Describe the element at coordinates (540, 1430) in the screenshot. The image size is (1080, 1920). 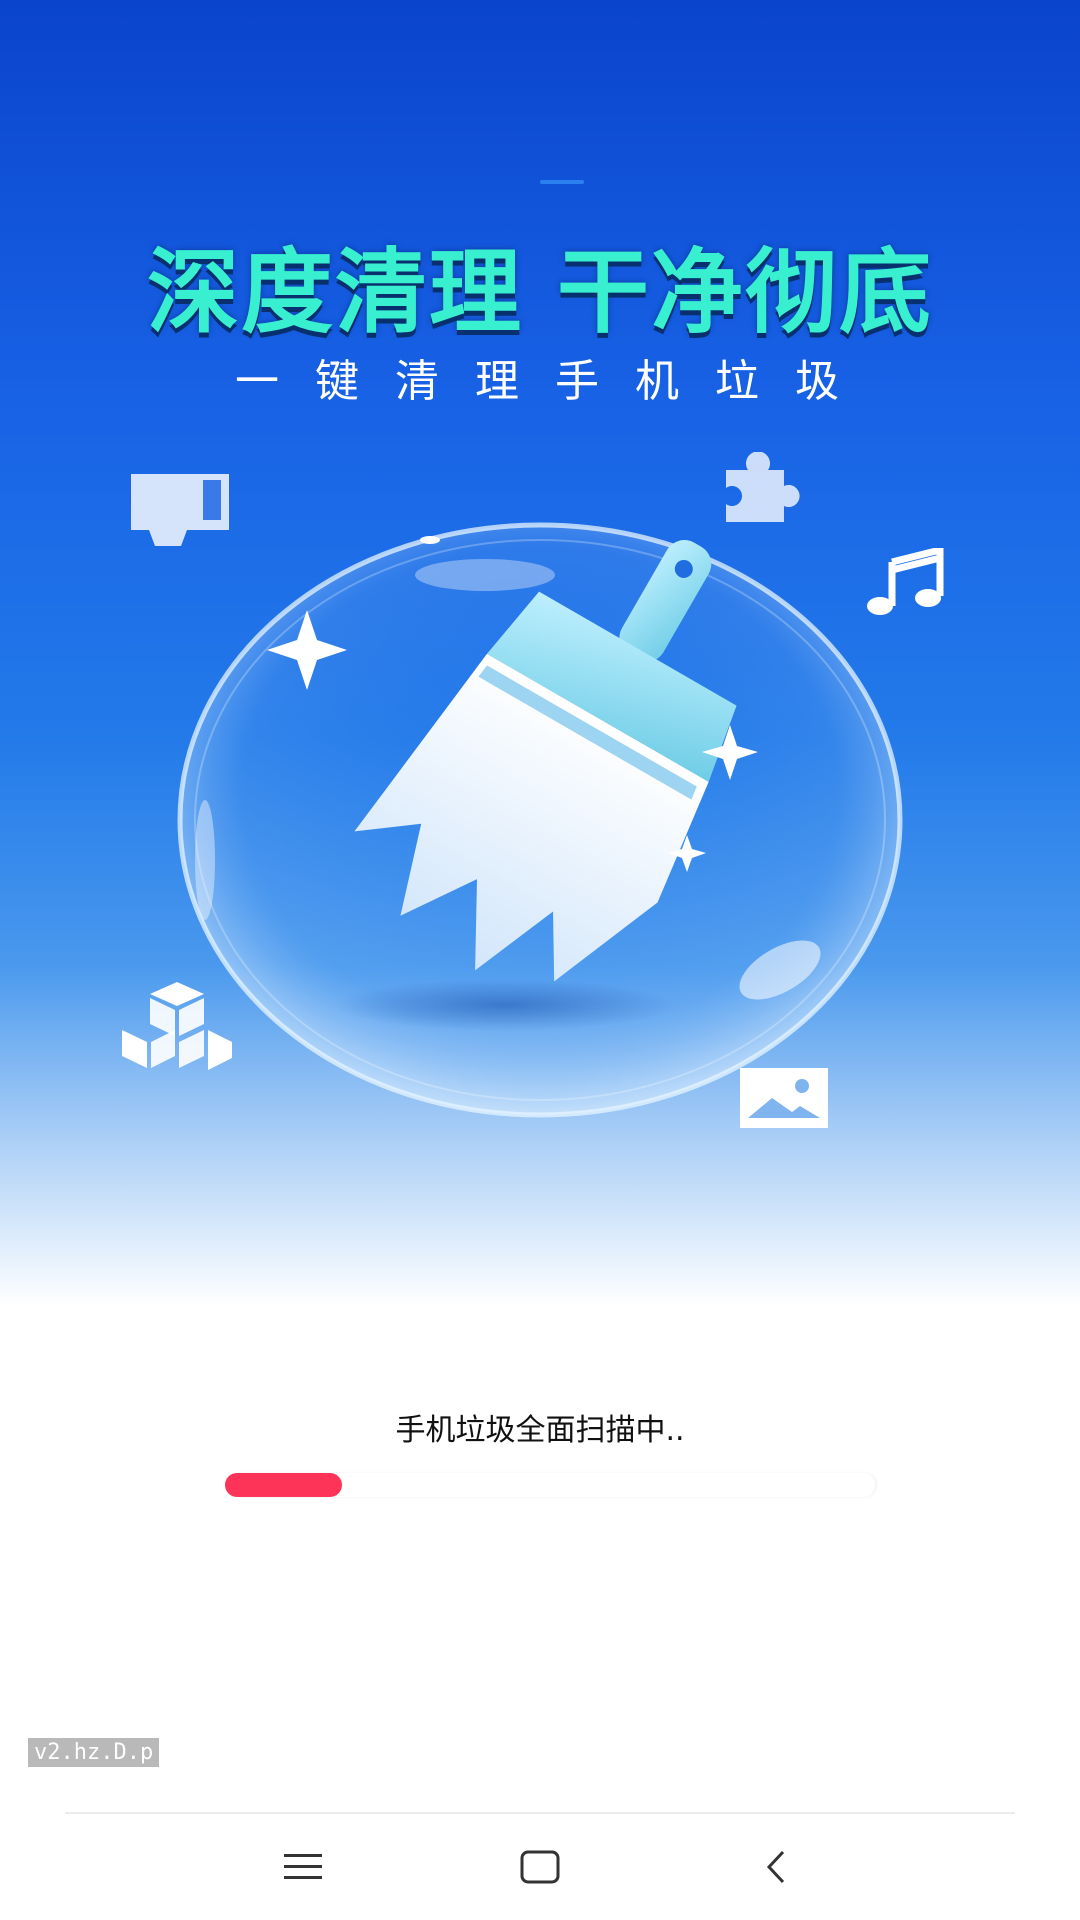
I see `scan-status-text: 手机垃圾全面扫描中..` at that location.